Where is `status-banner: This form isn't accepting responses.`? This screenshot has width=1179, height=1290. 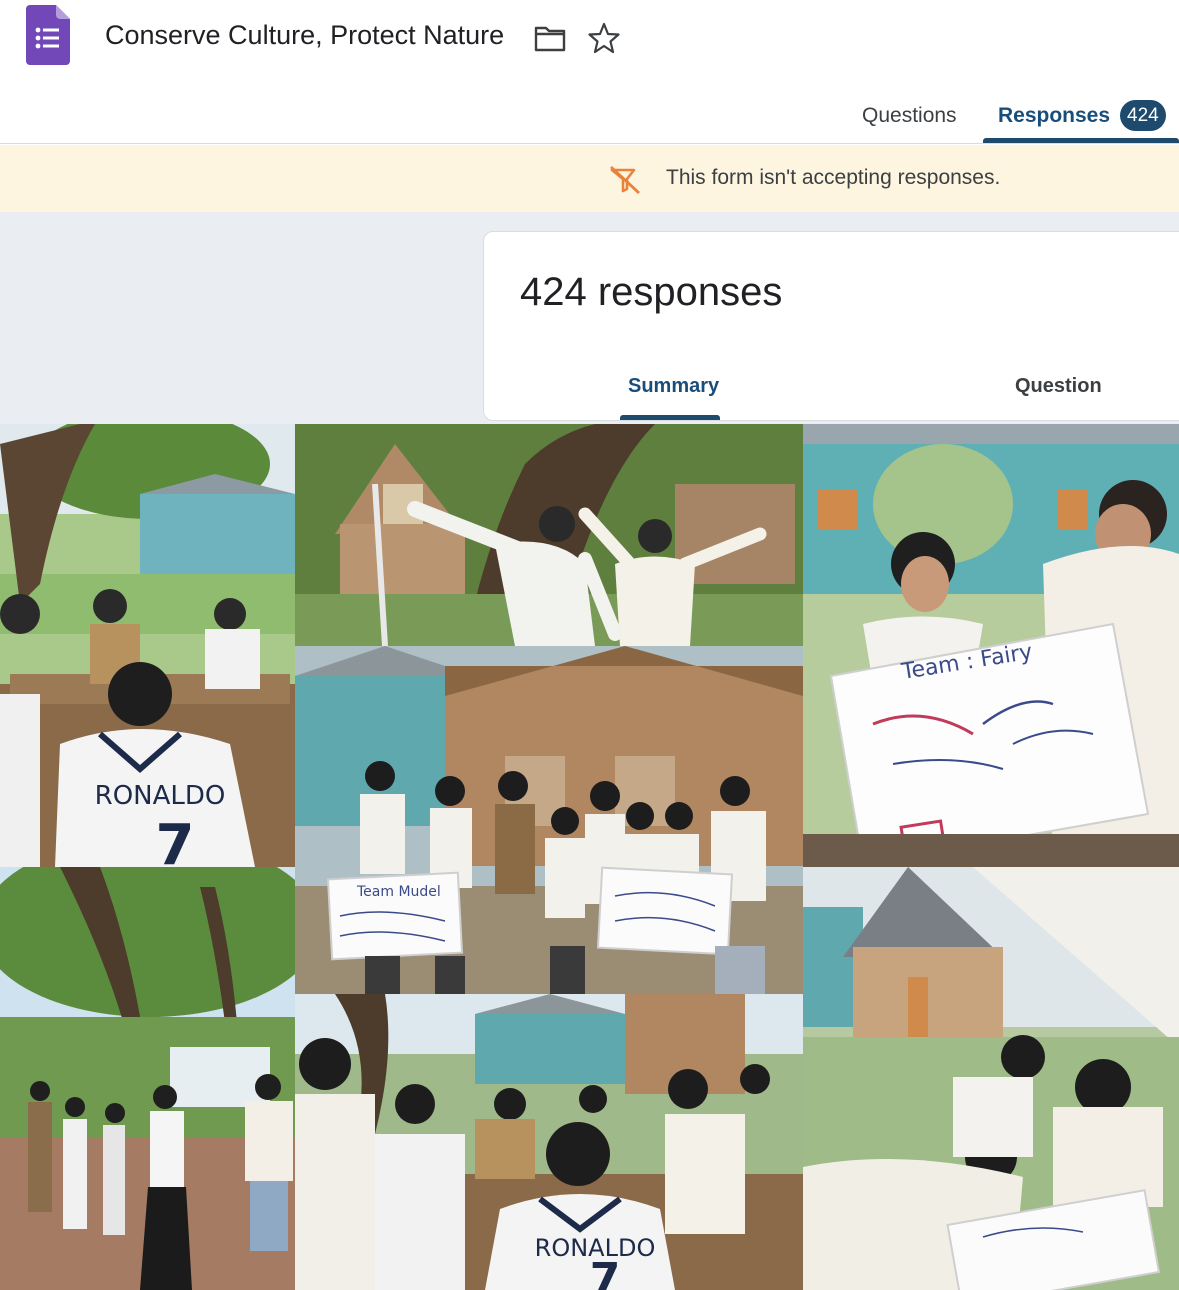
status-banner: This form isn't accepting responses. is located at coordinates (589, 178).